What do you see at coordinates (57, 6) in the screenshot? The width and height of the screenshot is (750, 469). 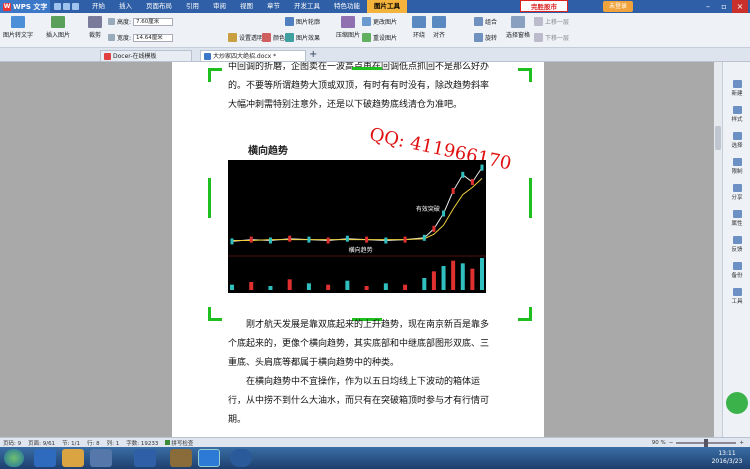 I see `save-icon` at bounding box center [57, 6].